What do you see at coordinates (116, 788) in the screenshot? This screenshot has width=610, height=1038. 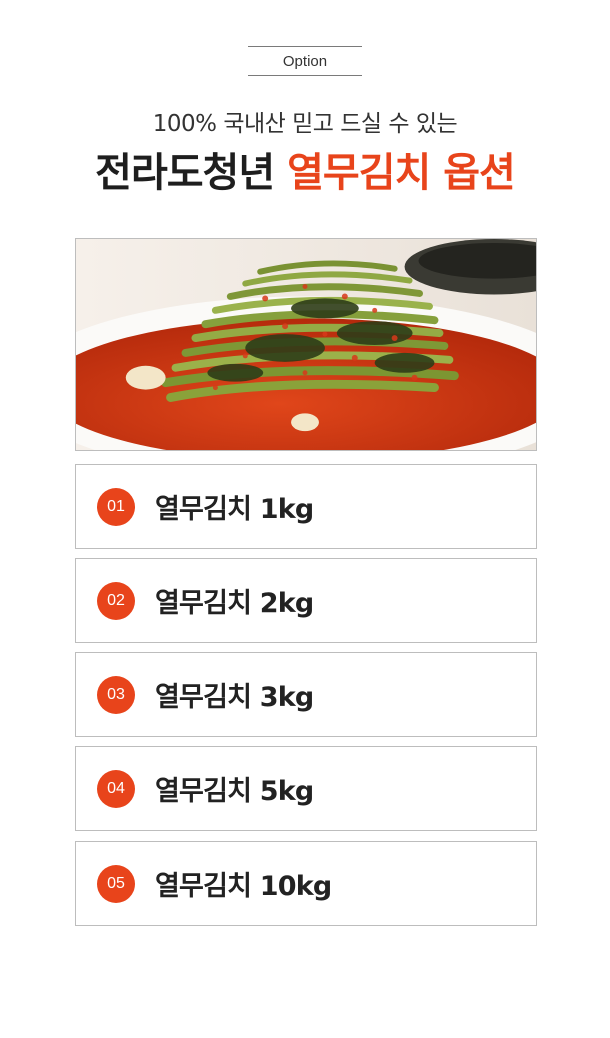 I see `option-number-badge: 04` at bounding box center [116, 788].